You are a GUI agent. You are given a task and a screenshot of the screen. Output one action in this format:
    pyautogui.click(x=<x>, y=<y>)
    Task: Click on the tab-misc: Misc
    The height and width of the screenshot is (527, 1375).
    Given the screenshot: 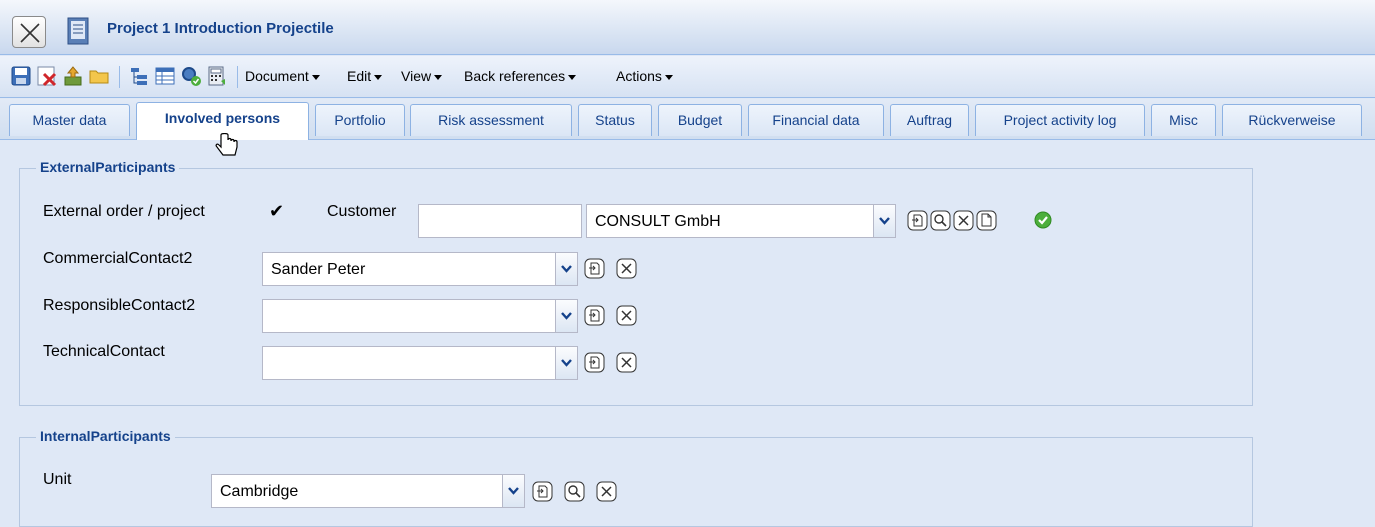 What is the action you would take?
    pyautogui.click(x=1183, y=120)
    